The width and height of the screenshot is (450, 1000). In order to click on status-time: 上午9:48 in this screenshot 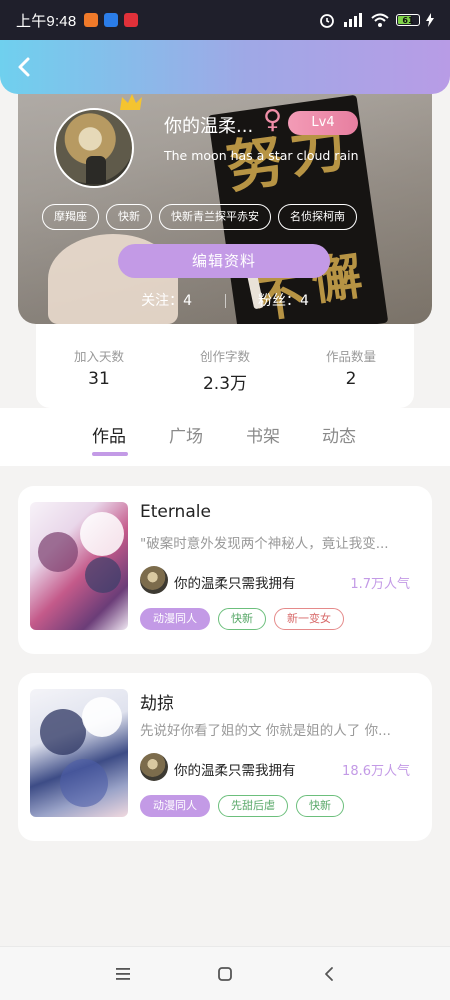, I will do `click(46, 21)`.